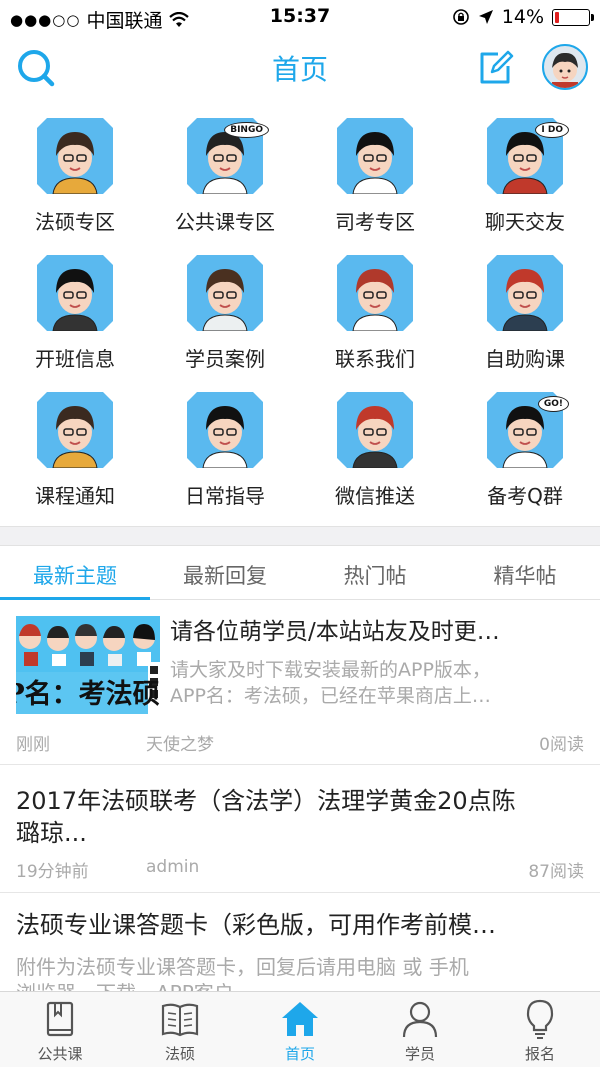  I want to click on grid-item: 自助购课, so click(525, 317).